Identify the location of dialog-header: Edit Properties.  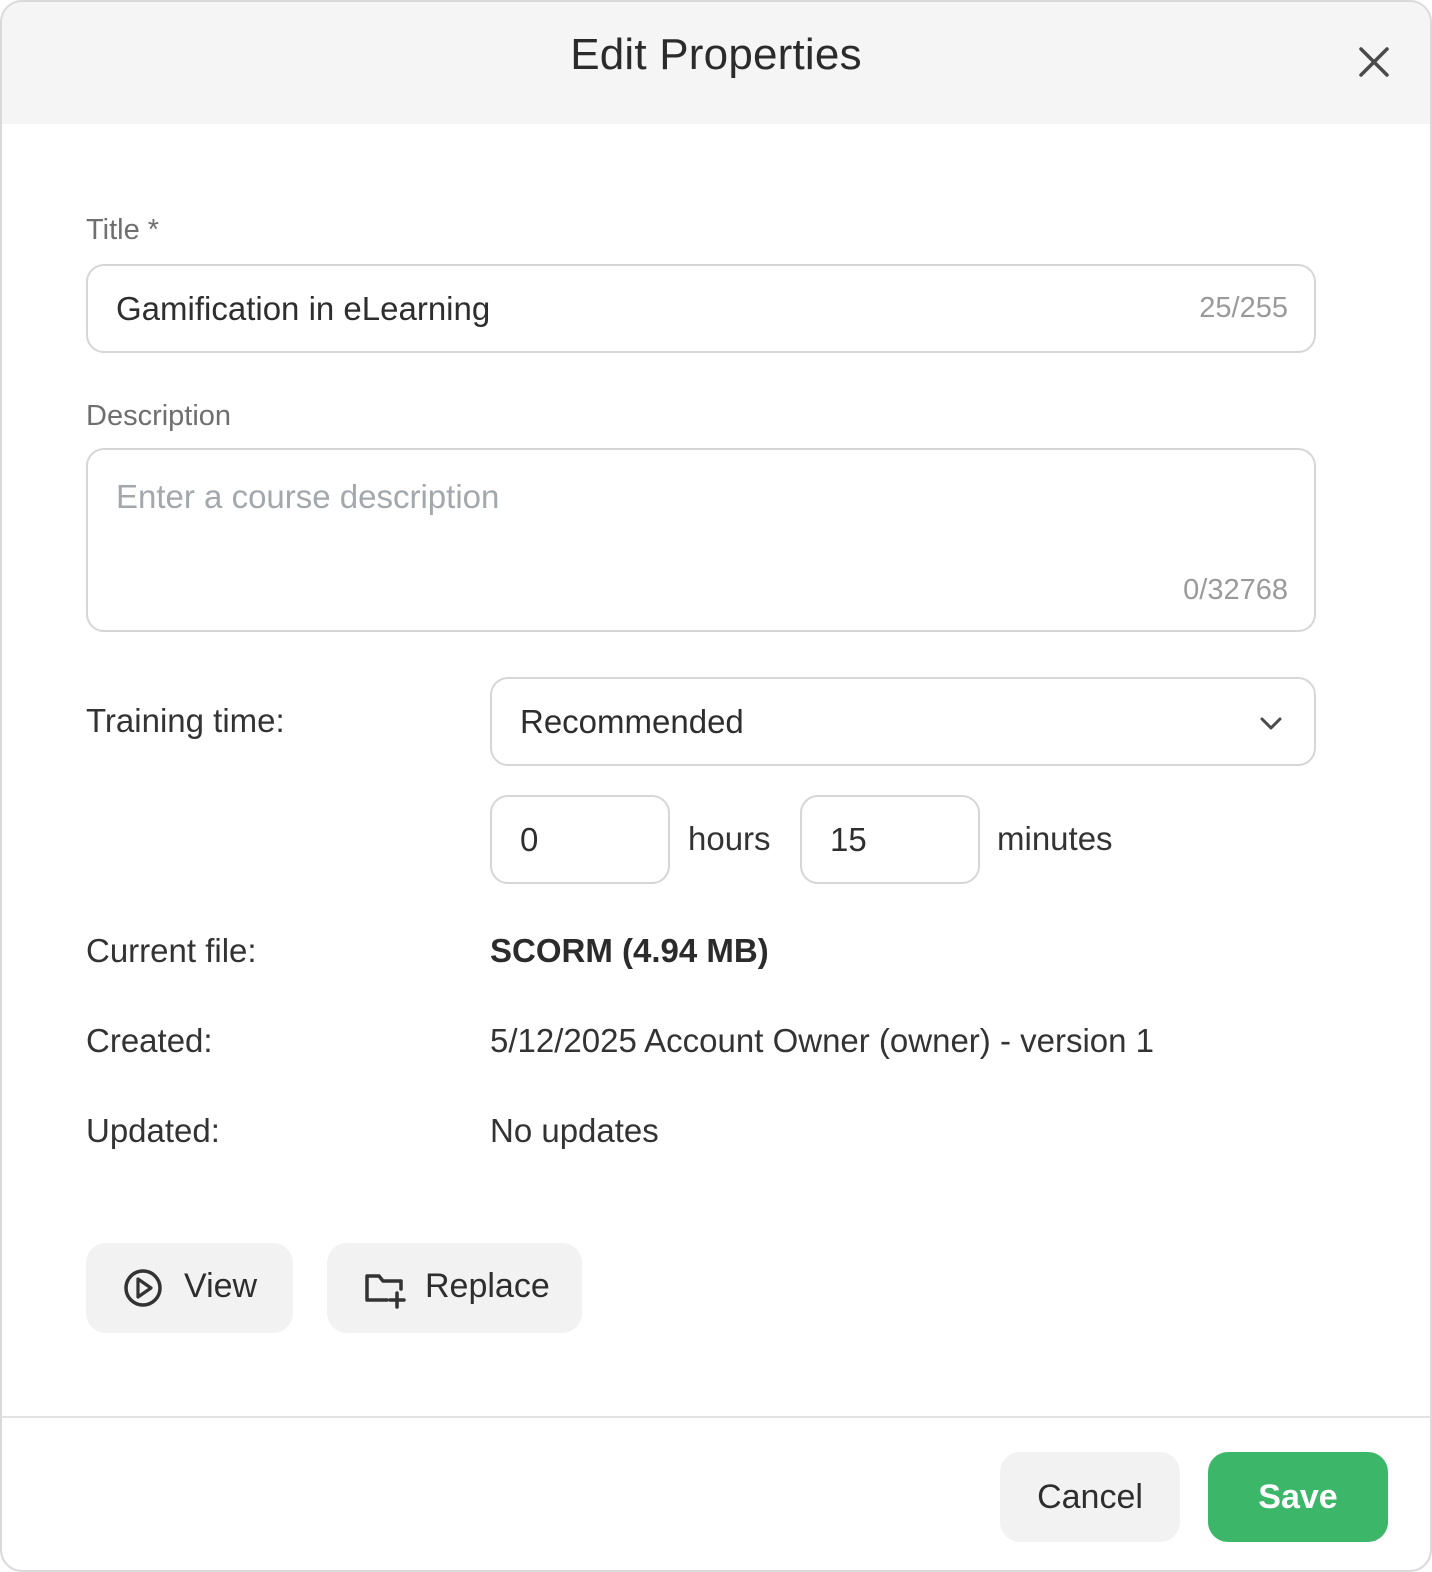
(716, 63).